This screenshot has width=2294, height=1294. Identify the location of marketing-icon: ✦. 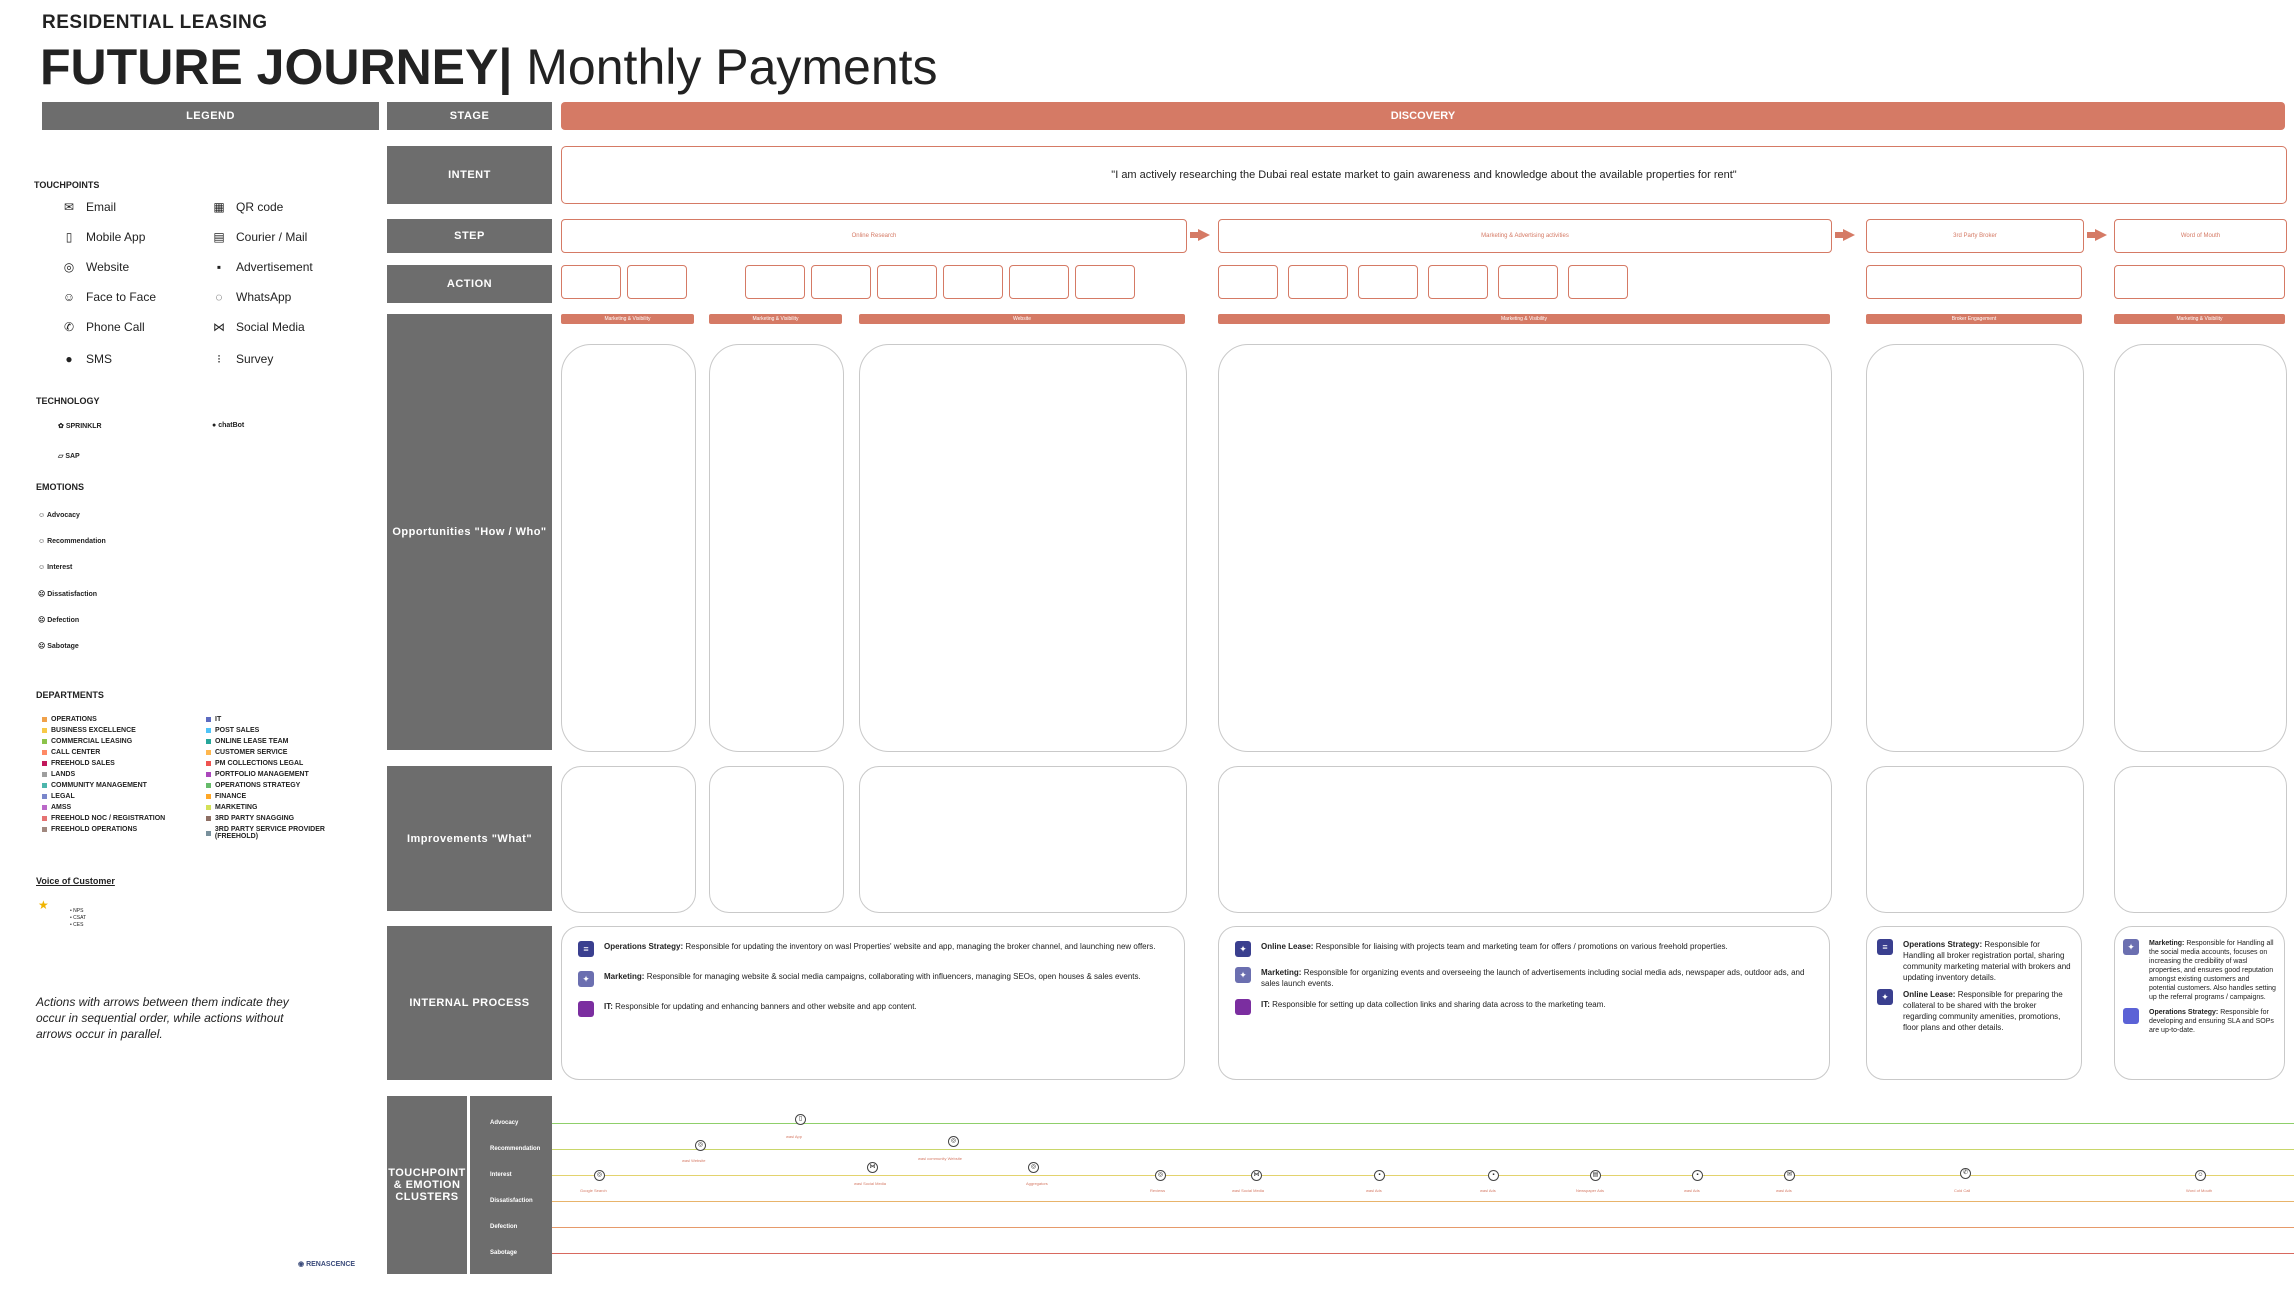
(586, 979).